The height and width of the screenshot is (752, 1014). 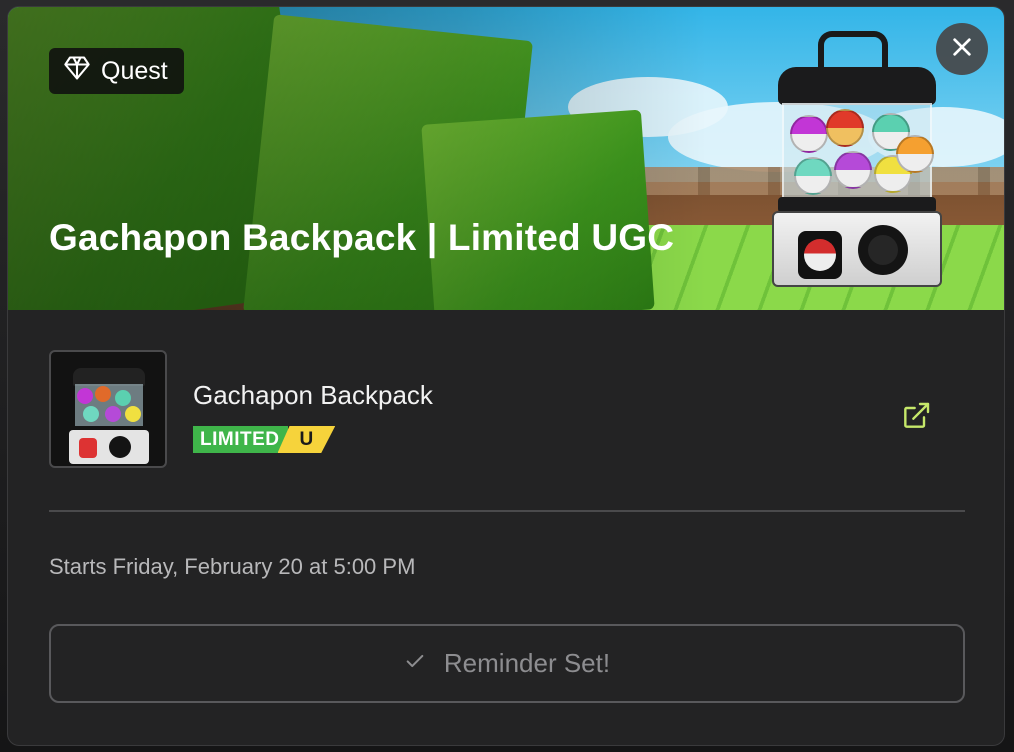 What do you see at coordinates (857, 86) in the screenshot?
I see `machine-lid` at bounding box center [857, 86].